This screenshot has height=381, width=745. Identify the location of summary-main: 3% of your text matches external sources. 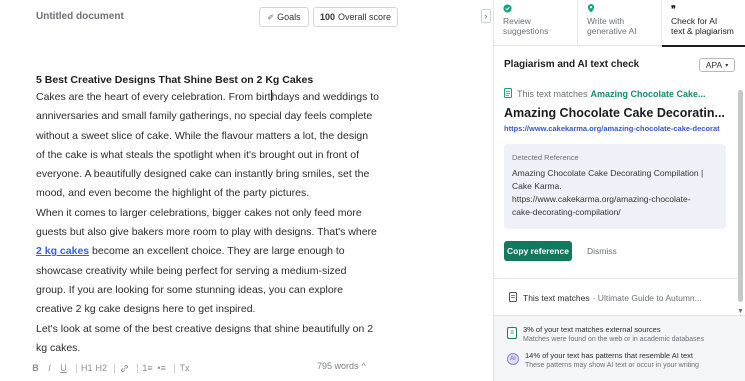
(592, 329).